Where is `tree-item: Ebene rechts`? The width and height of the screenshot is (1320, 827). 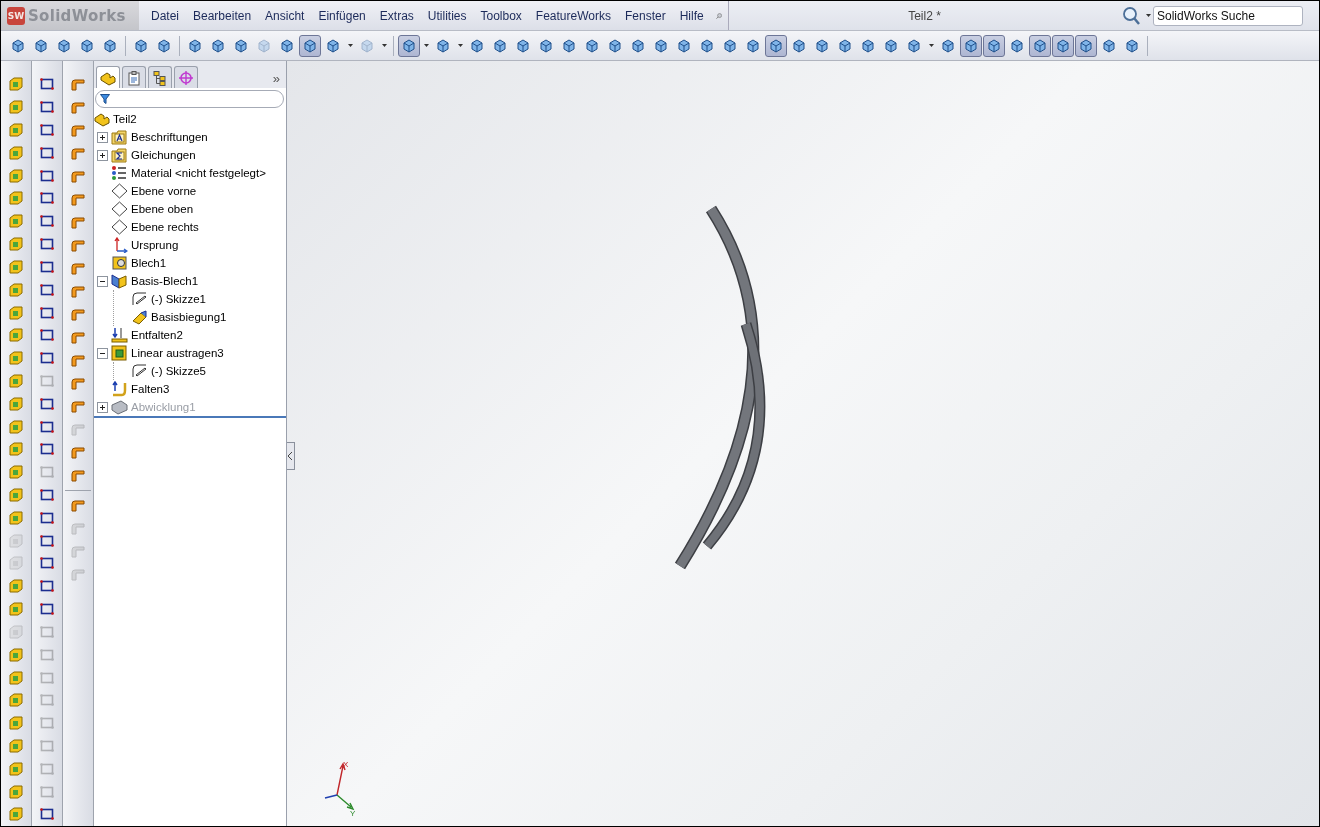
tree-item: Ebene rechts is located at coordinates (155, 227).